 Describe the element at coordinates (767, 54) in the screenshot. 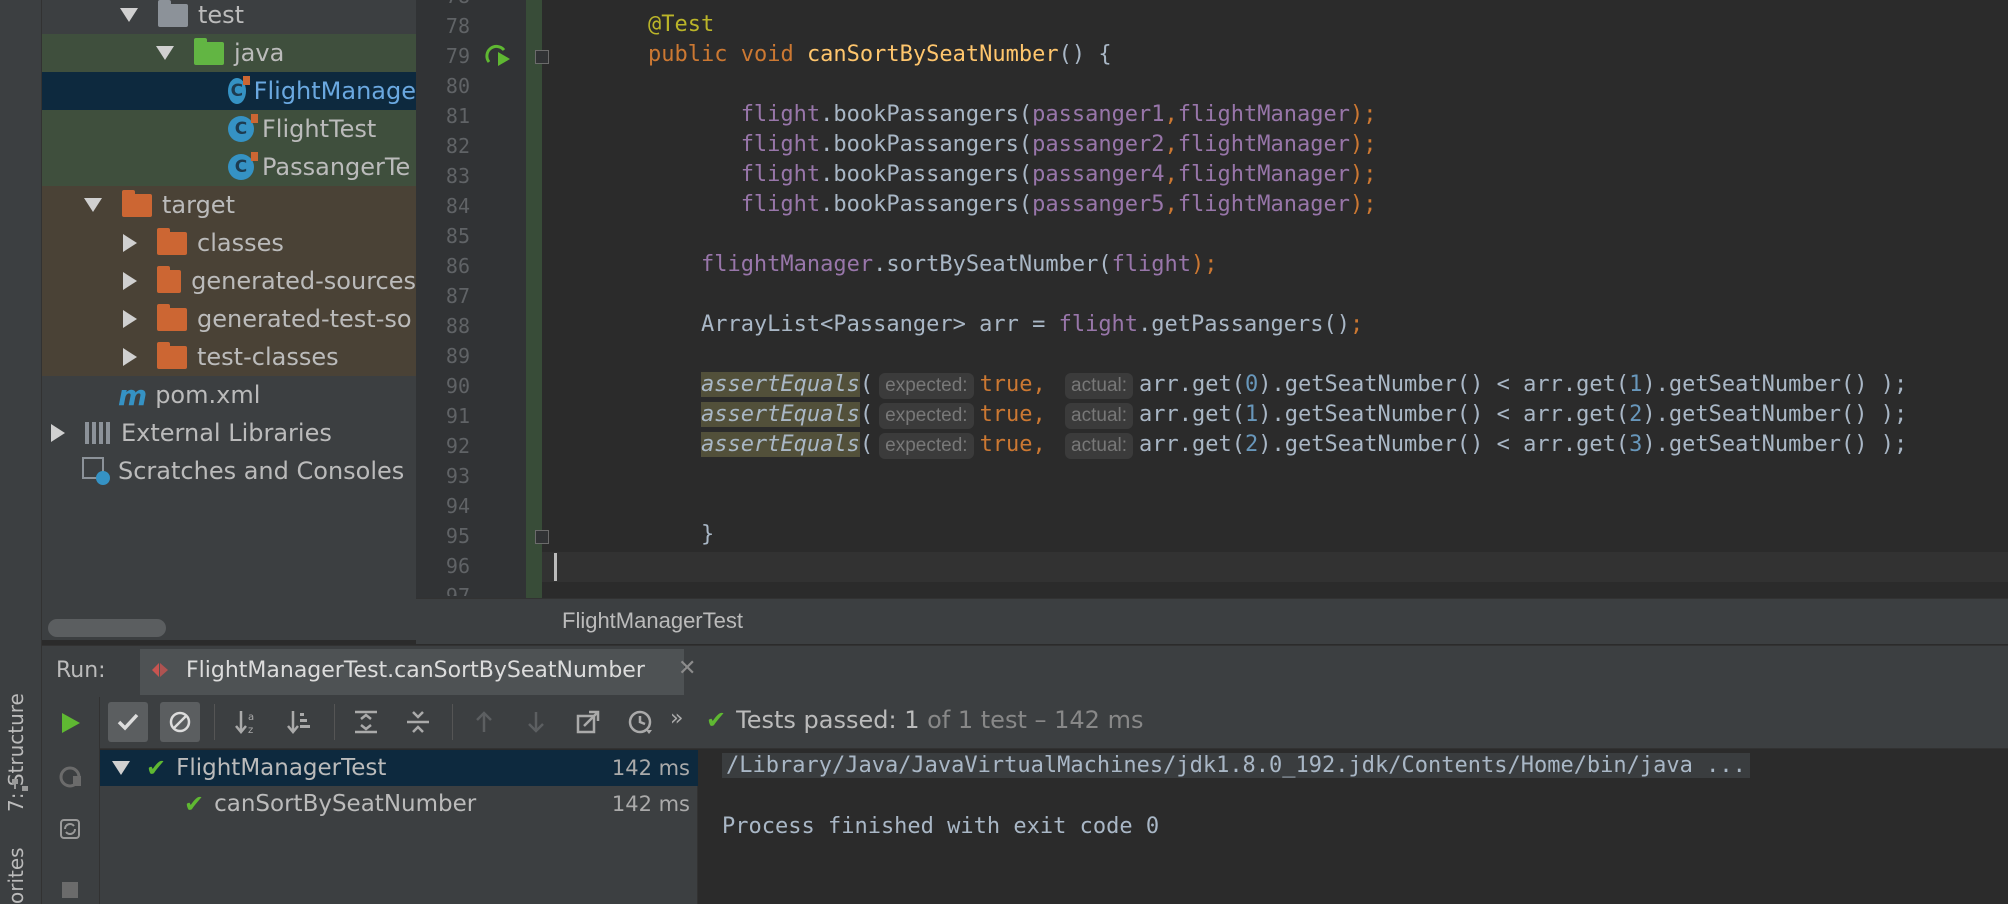

I see `keyword-token: void` at that location.